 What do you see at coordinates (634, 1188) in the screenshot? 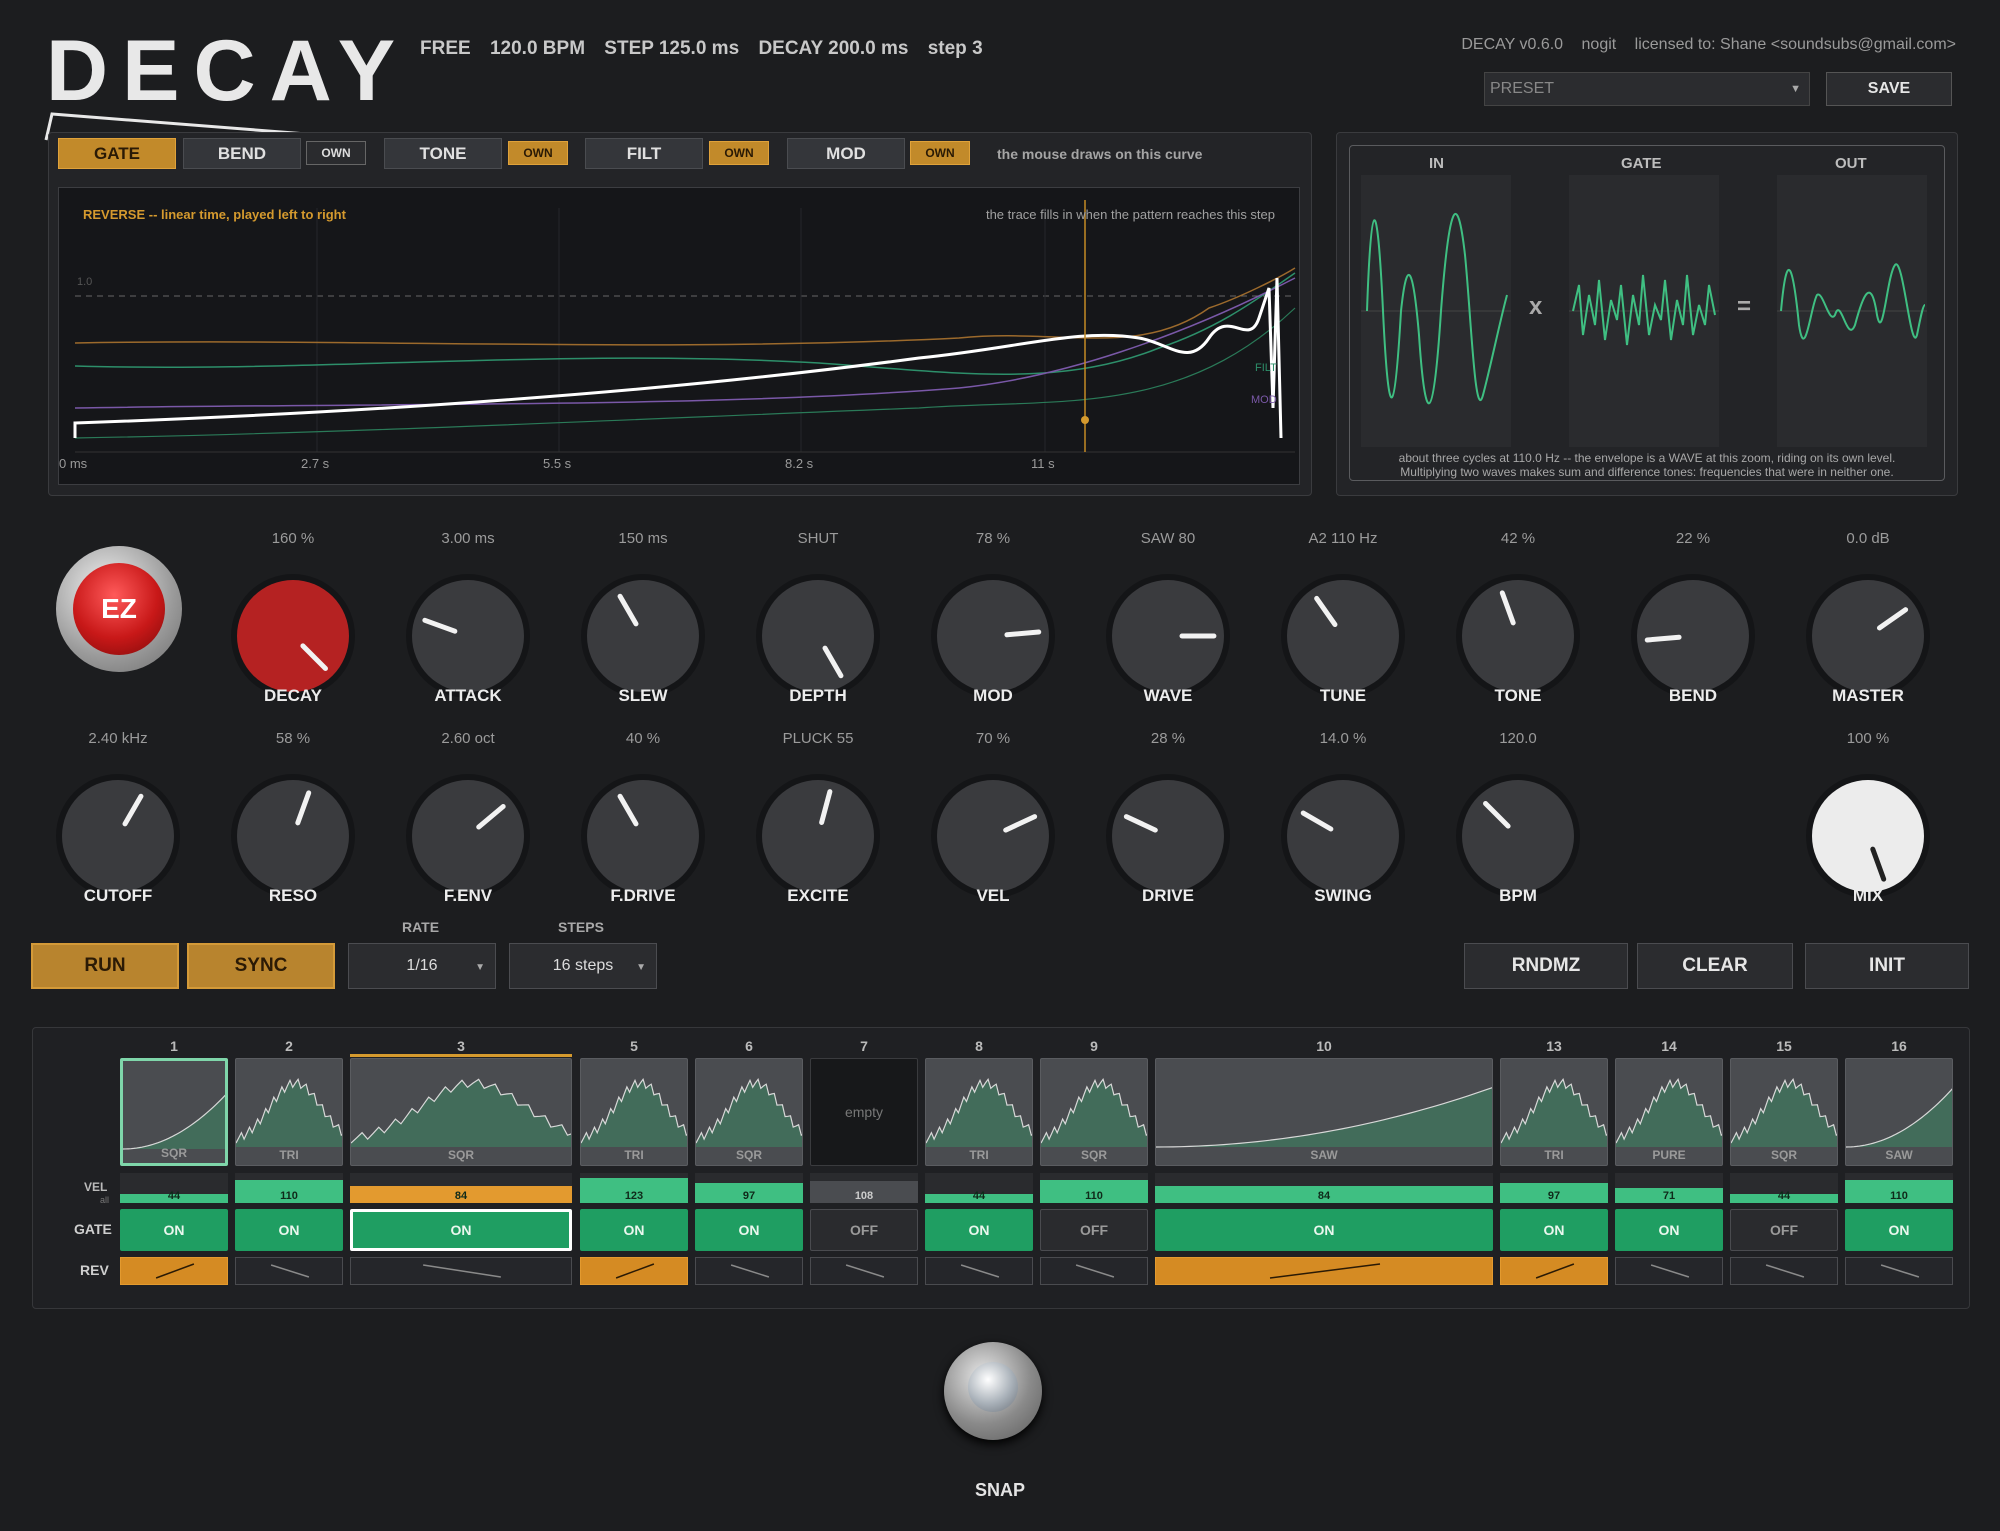
I see `step-velocity: 123` at bounding box center [634, 1188].